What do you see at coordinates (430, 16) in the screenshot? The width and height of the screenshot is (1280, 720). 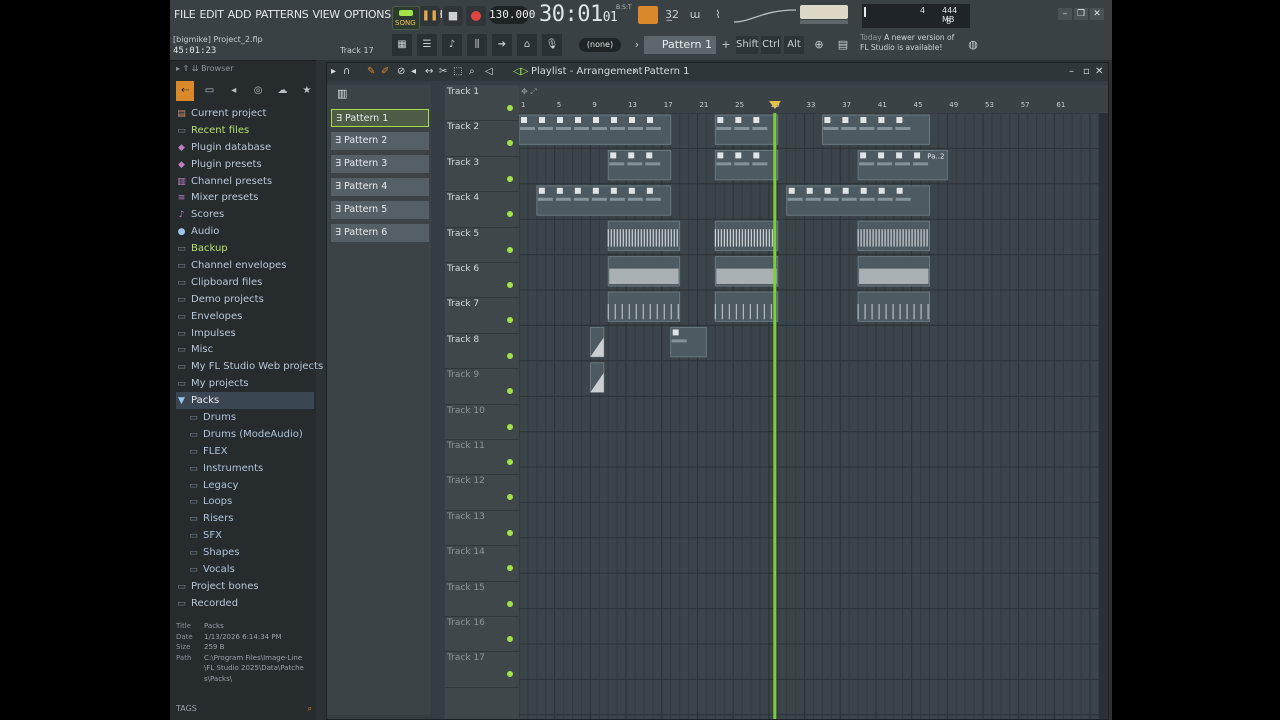 I see `play-pause-button: ❚❚` at bounding box center [430, 16].